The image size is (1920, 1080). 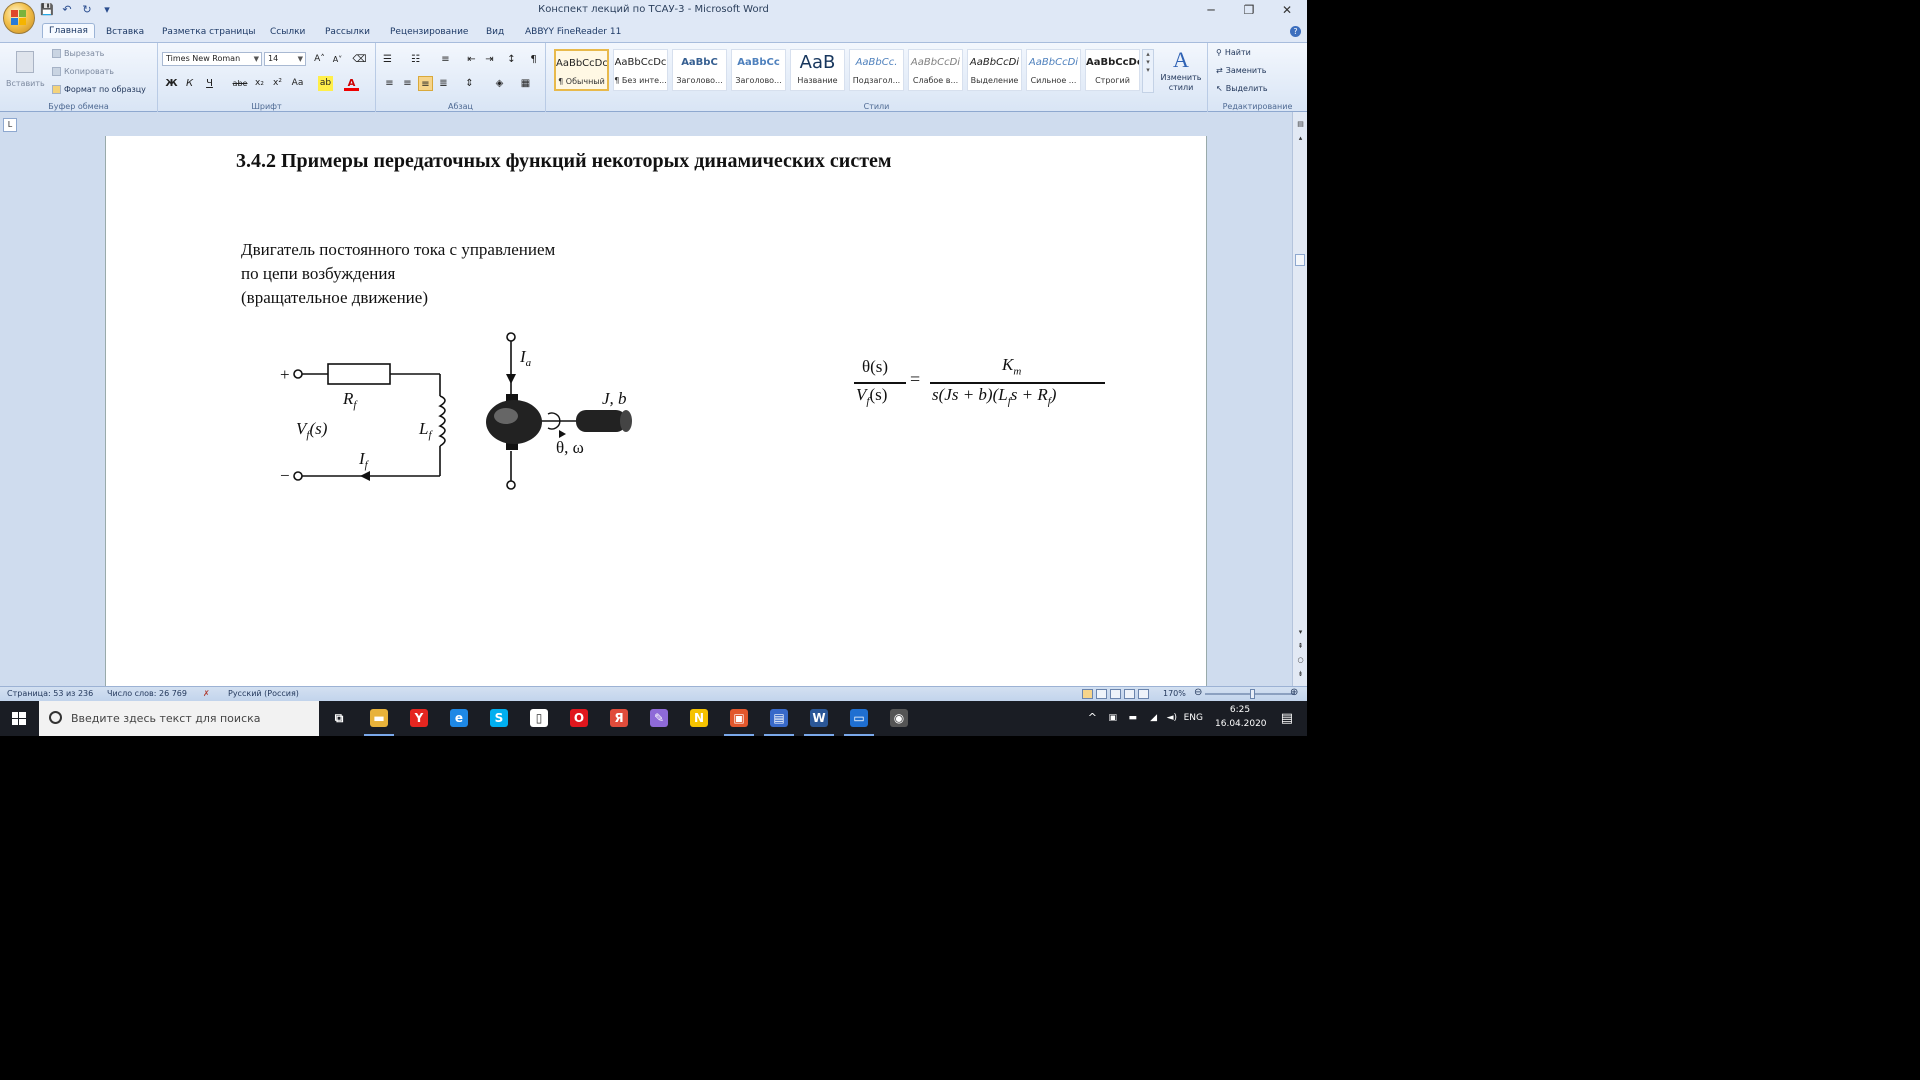 What do you see at coordinates (25, 71) in the screenshot?
I see `paste-button: Вставить` at bounding box center [25, 71].